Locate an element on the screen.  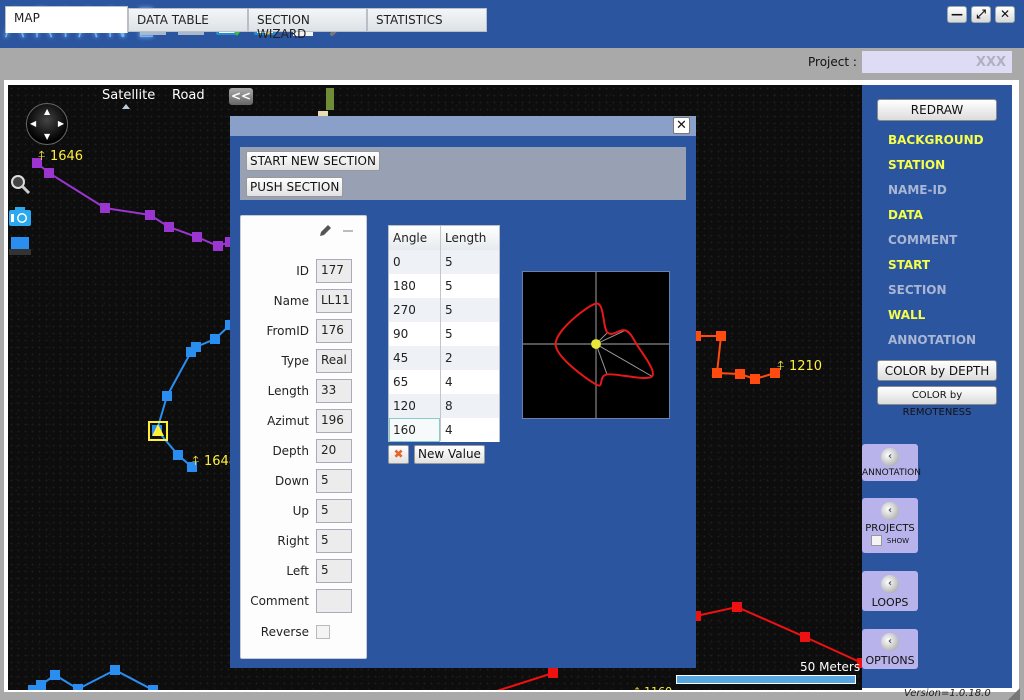
layer-name-id: NAME-ID is located at coordinates (917, 190).